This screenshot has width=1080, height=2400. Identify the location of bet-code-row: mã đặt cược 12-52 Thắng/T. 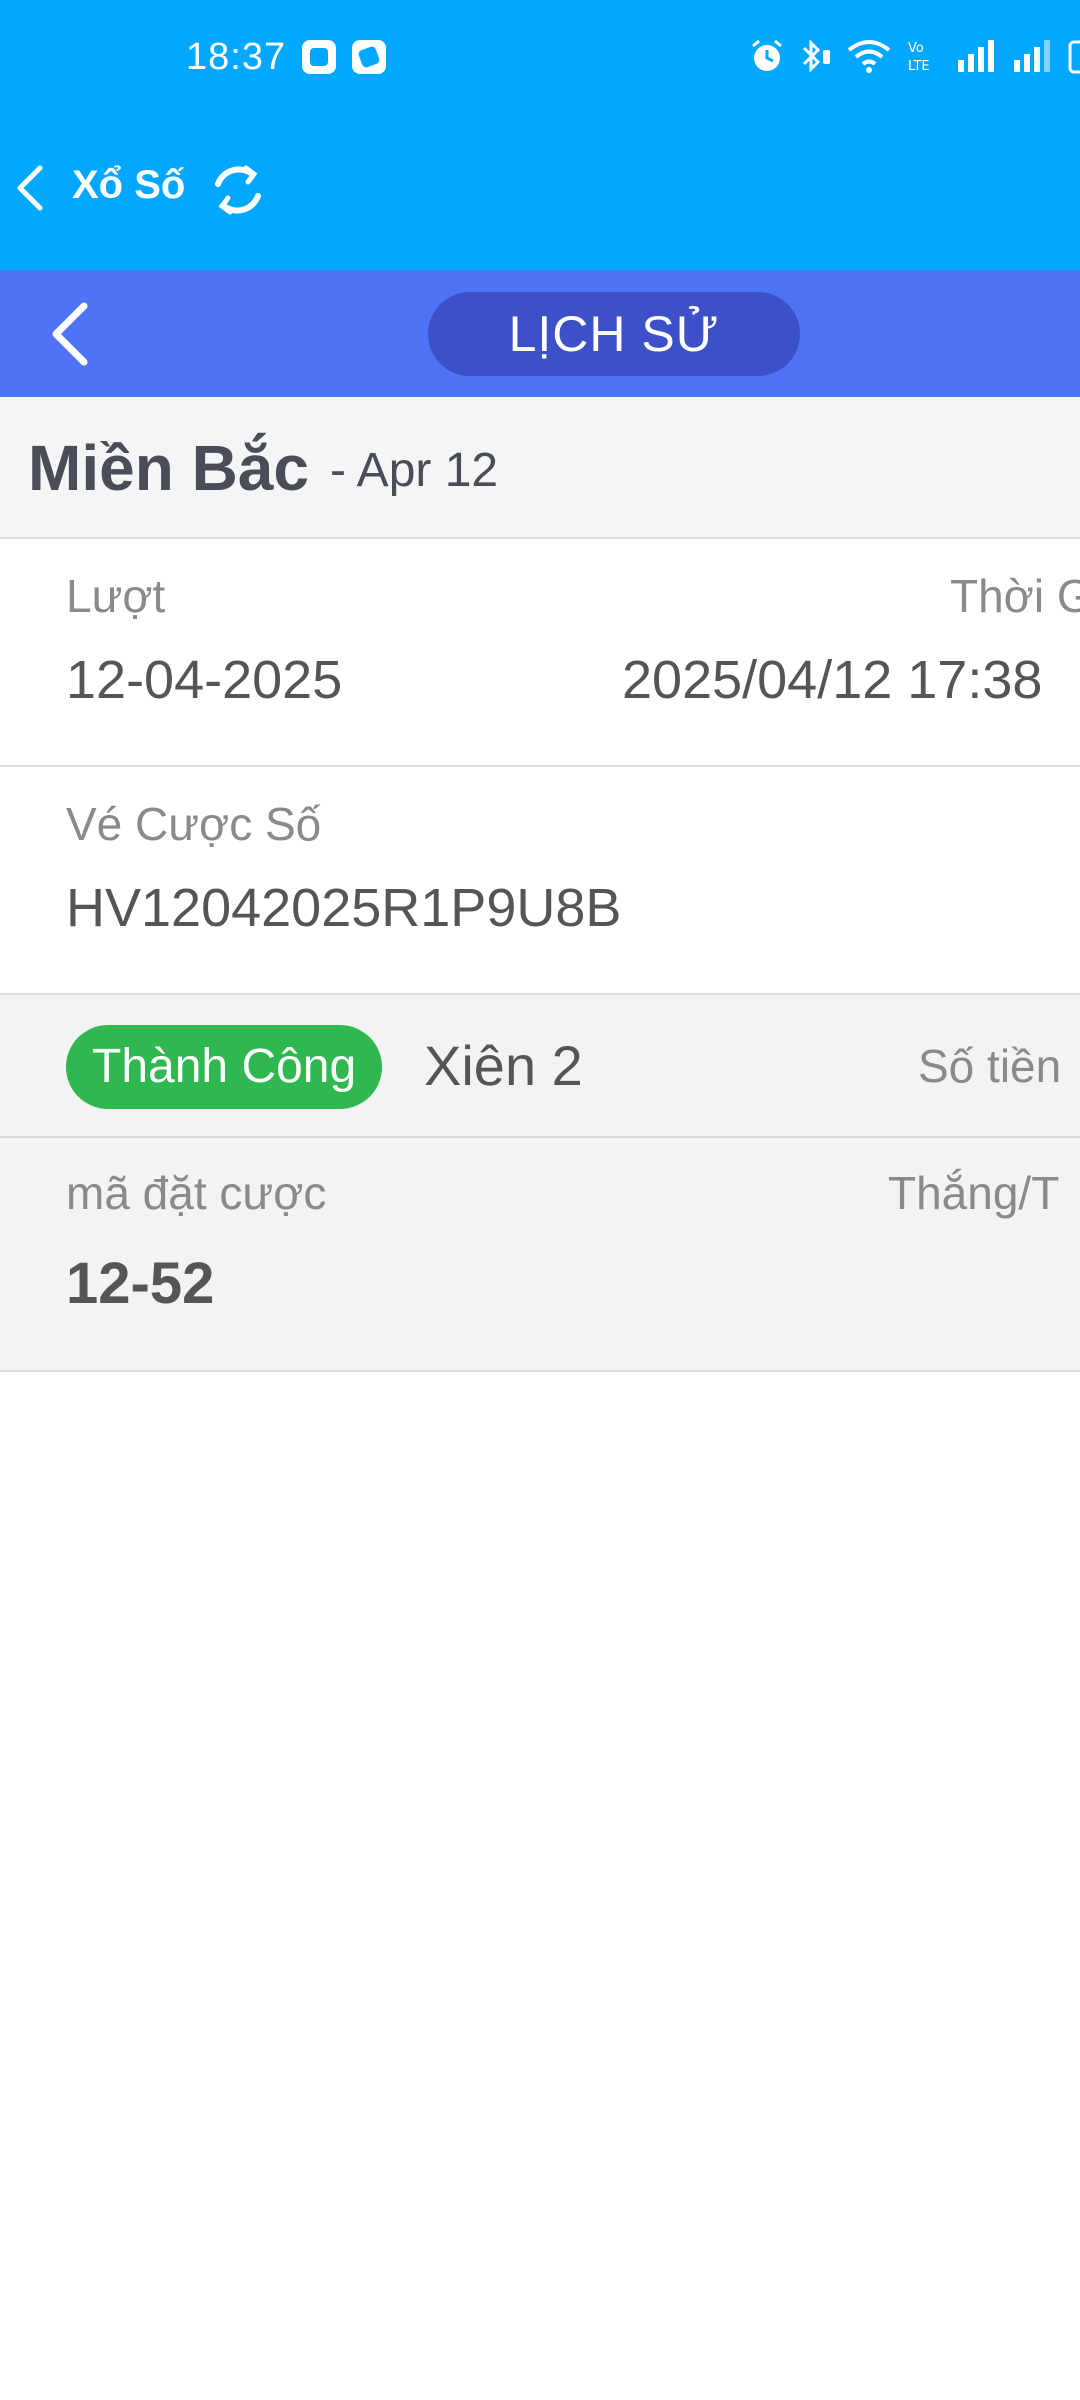
(540, 1255).